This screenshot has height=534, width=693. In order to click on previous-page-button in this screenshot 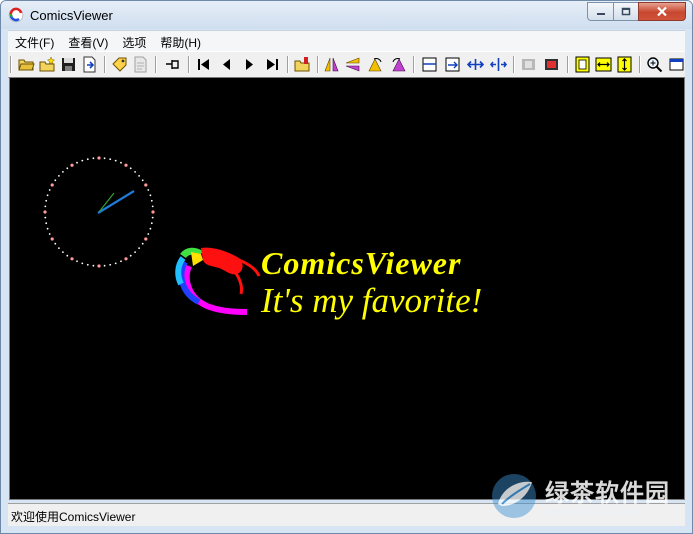, I will do `click(226, 64)`.